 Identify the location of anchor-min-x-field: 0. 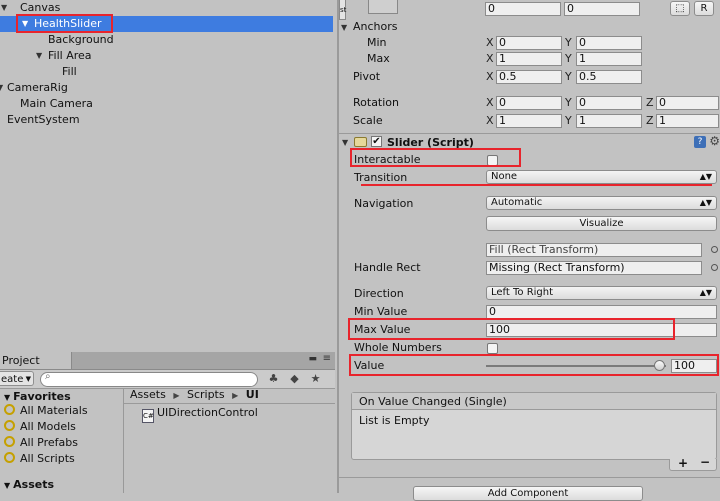
(529, 43).